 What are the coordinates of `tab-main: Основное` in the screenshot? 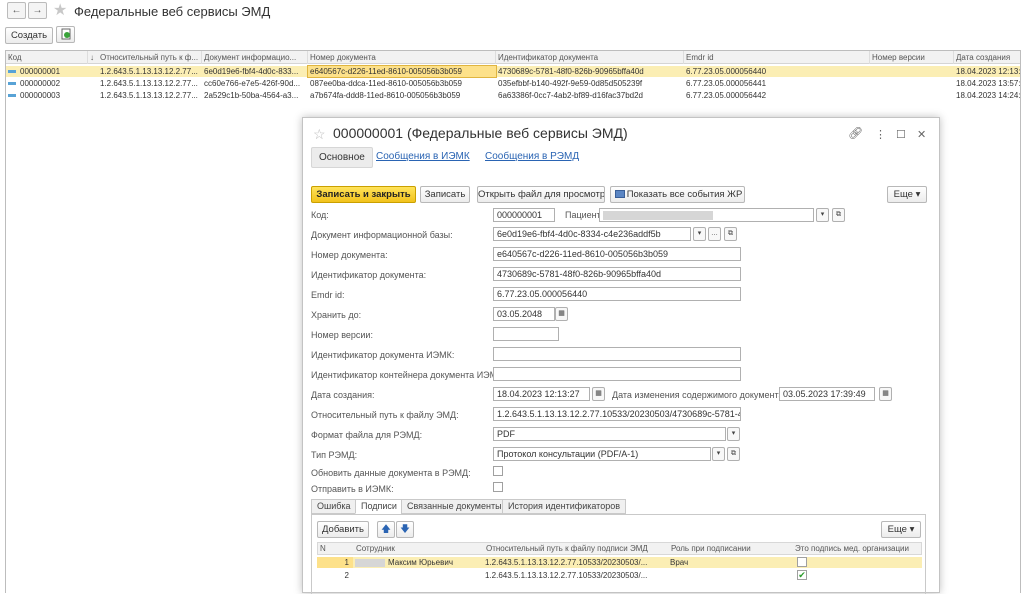 It's located at (342, 157).